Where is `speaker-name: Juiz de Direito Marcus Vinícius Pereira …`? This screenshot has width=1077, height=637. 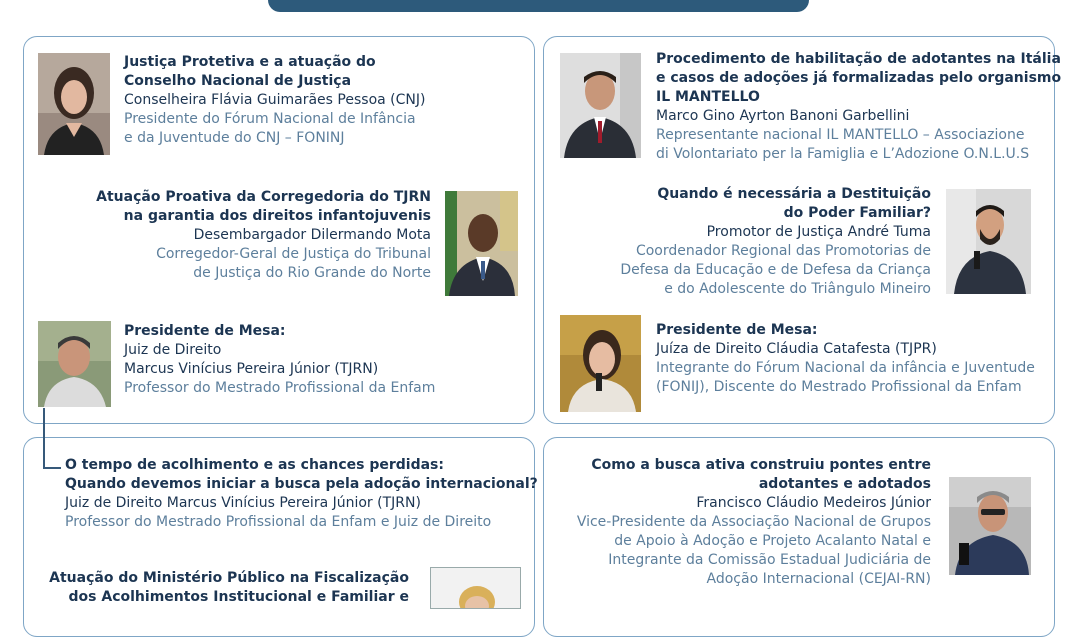 speaker-name: Juiz de Direito Marcus Vinícius Pereira … is located at coordinates (243, 503).